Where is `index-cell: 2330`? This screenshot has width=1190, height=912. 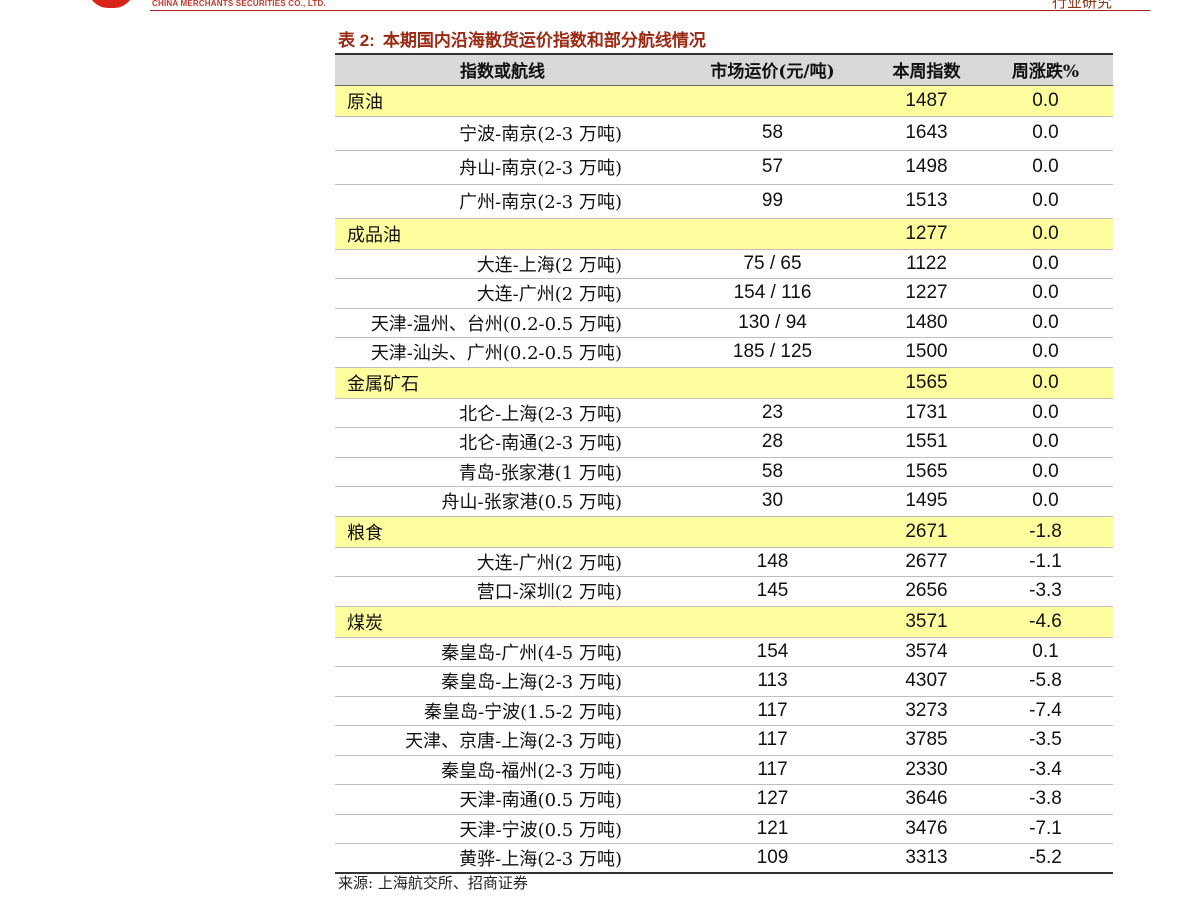 index-cell: 2330 is located at coordinates (926, 770).